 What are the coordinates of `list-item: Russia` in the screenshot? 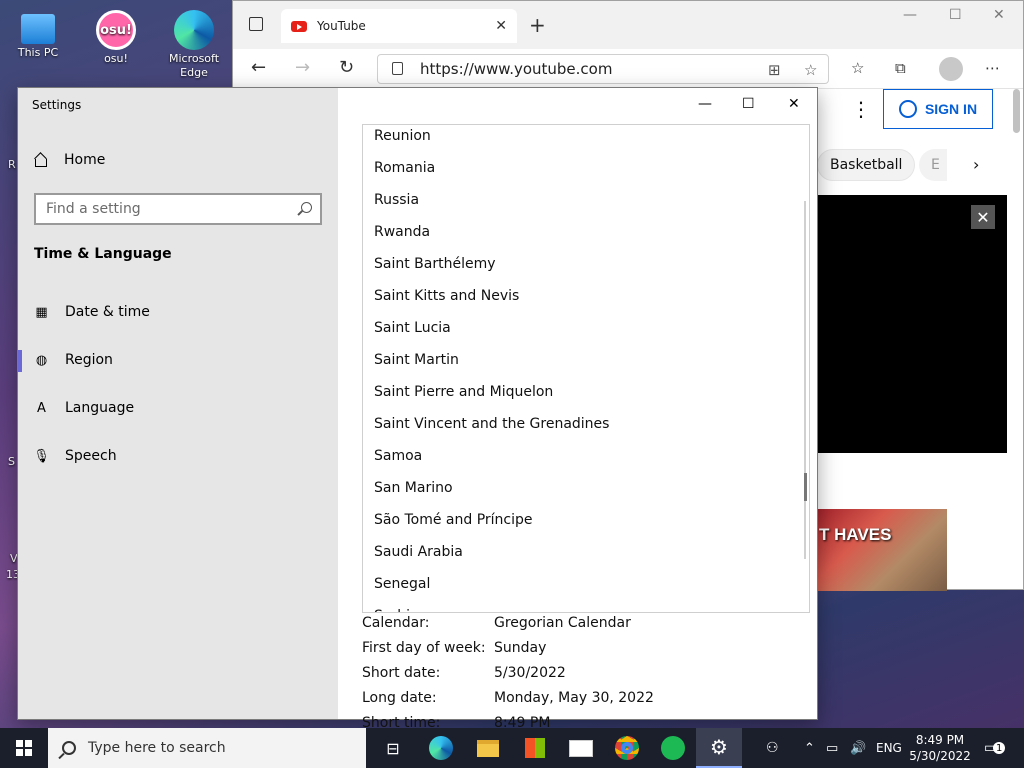 It's located at (586, 200).